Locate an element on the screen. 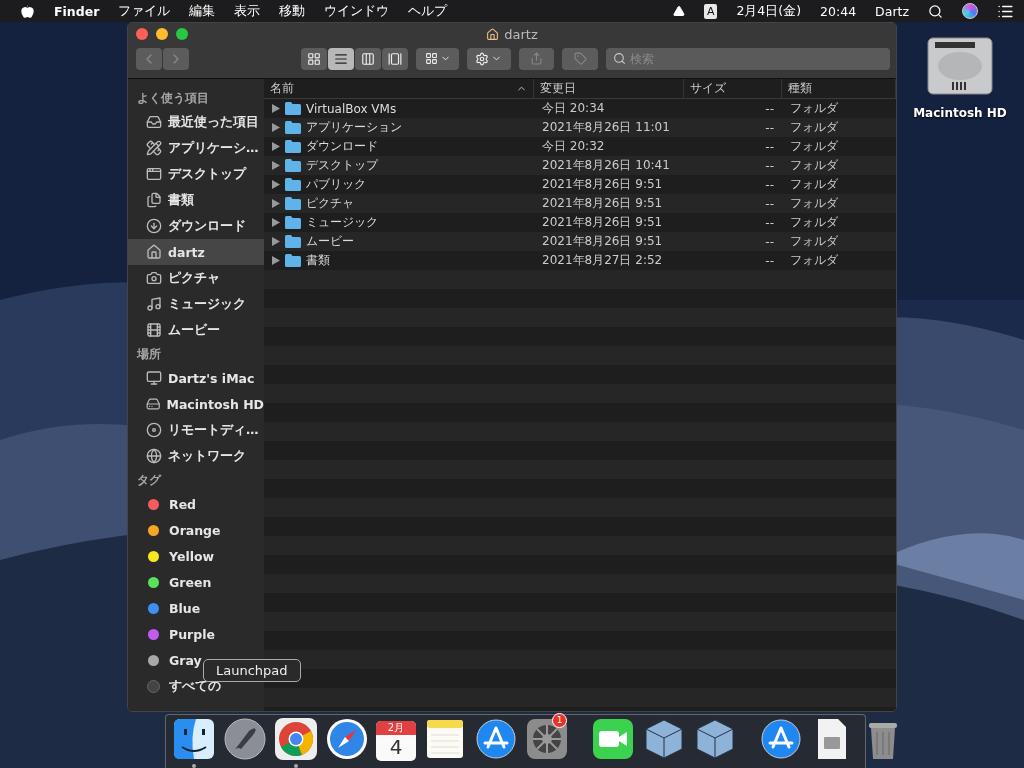  group-button is located at coordinates (438, 58).